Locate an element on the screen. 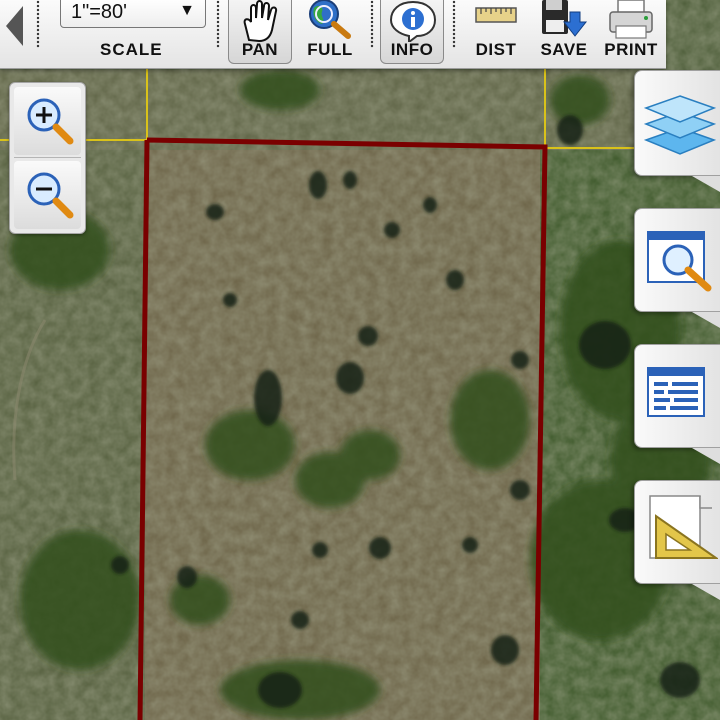 This screenshot has width=720, height=720. zoom-out-button is located at coordinates (47, 195).